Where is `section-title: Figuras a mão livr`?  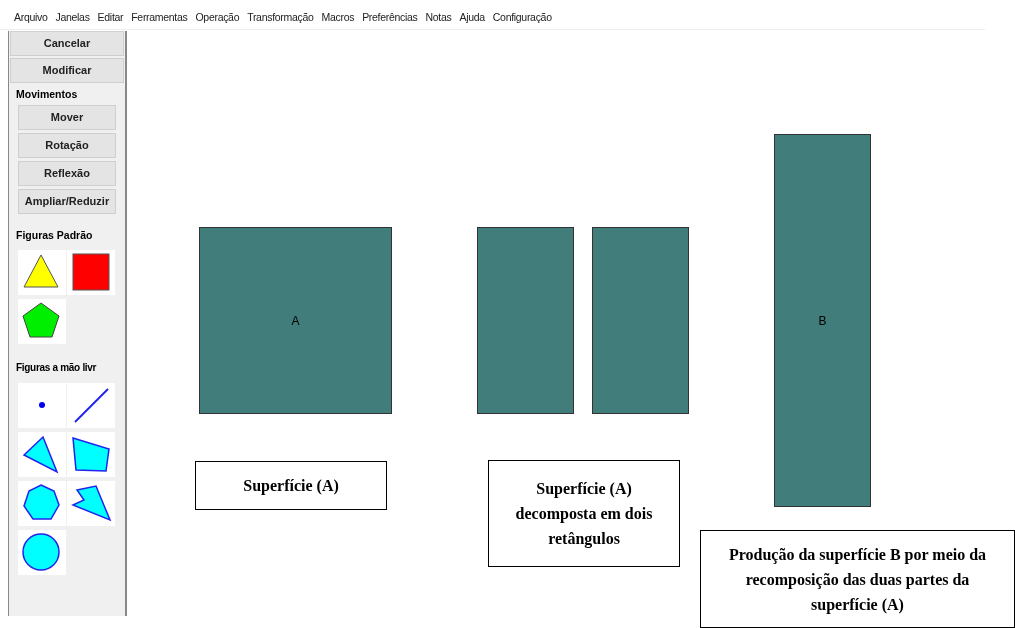 section-title: Figuras a mão livr is located at coordinates (56, 367).